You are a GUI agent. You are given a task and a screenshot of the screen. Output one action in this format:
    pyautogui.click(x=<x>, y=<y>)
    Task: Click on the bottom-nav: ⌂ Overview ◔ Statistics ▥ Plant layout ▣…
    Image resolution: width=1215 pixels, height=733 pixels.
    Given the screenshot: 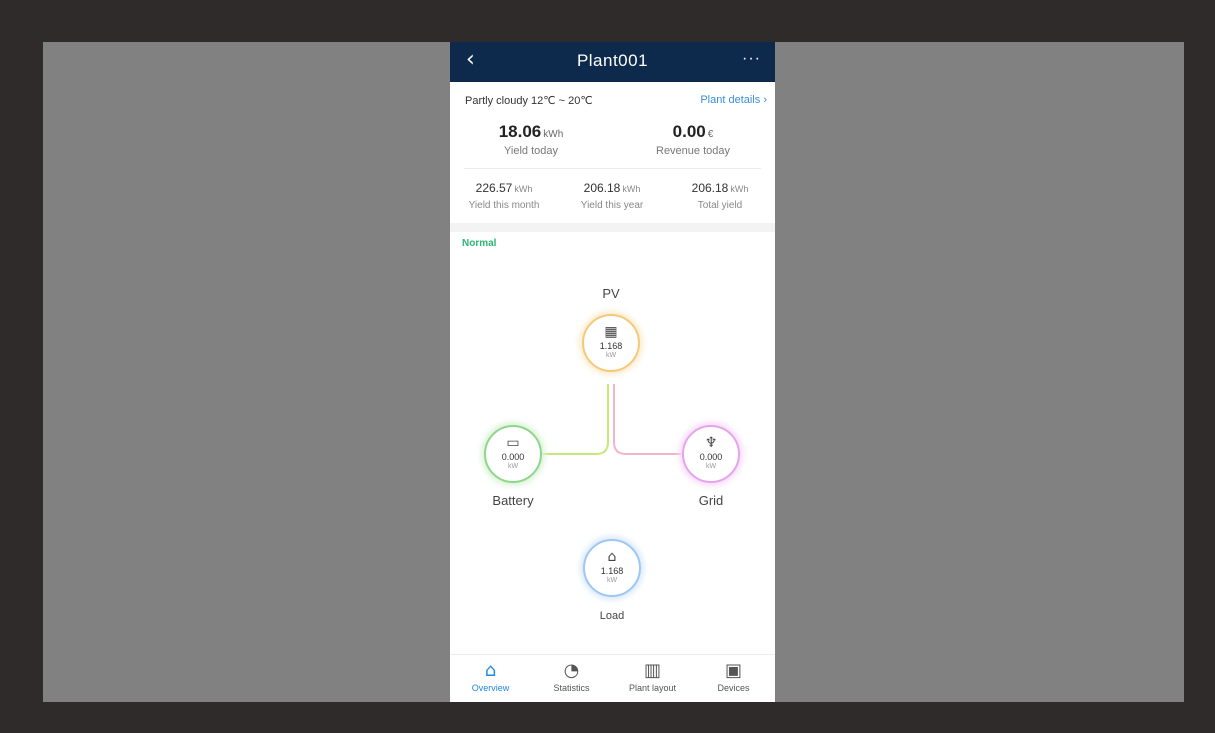 What is the action you would take?
    pyautogui.click(x=612, y=678)
    